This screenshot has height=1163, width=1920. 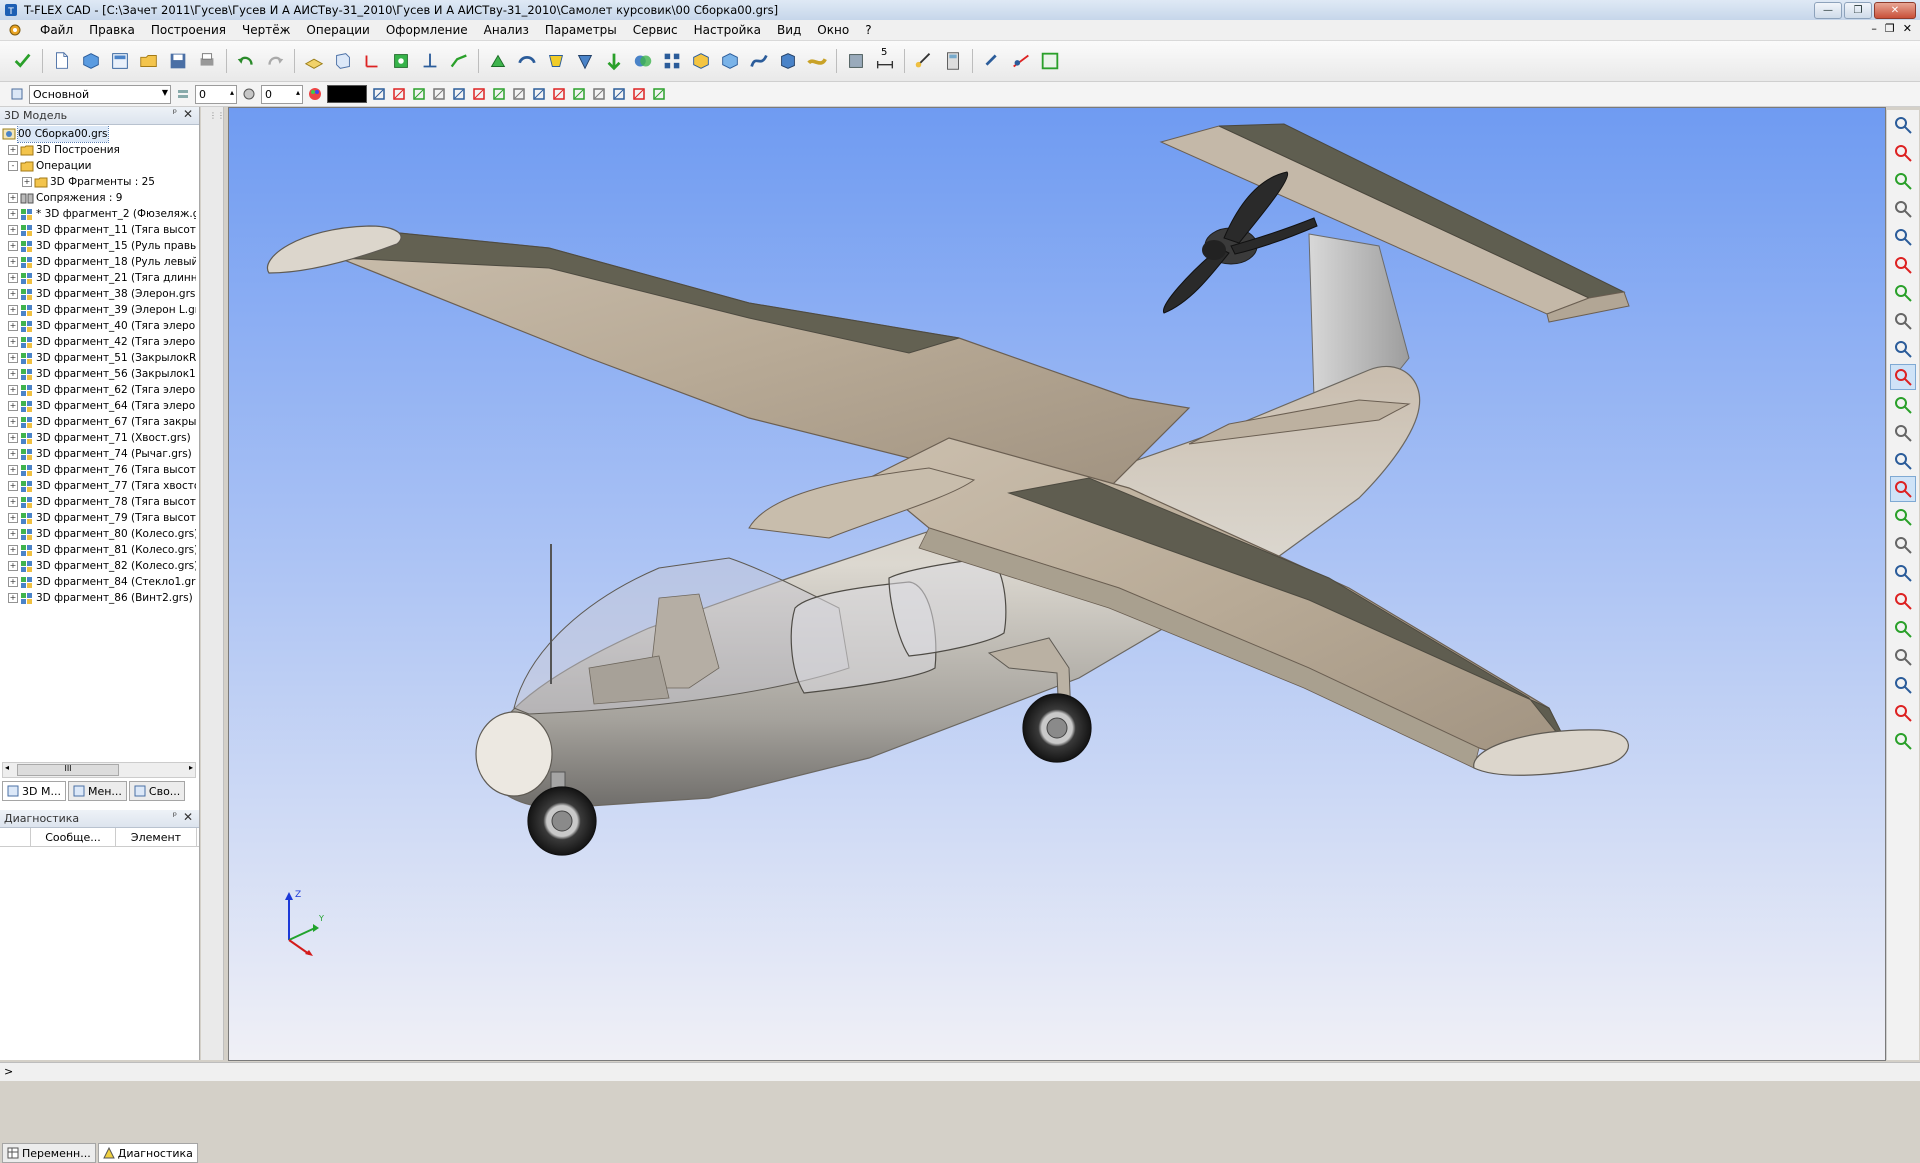 What do you see at coordinates (98, 150) in the screenshot?
I see `tree-item: +3D Построения` at bounding box center [98, 150].